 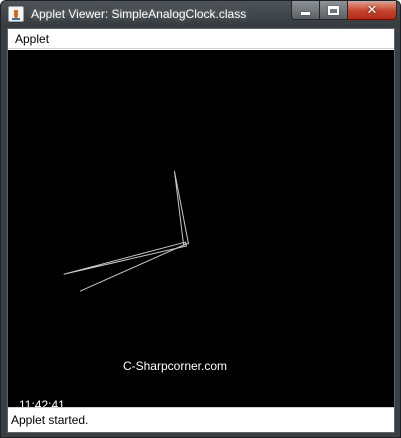 I want to click on title-bar: Applet Viewer: SimpleAnalogClock.class ✕, so click(x=200, y=14).